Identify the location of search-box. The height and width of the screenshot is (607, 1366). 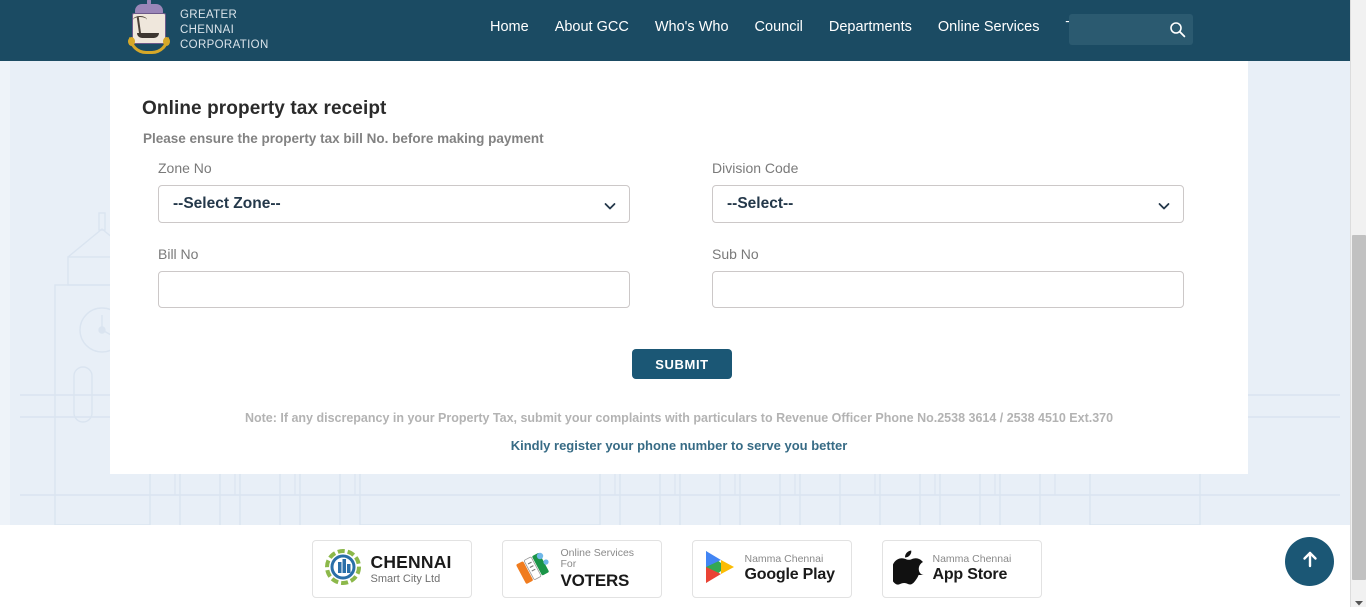
(1131, 29).